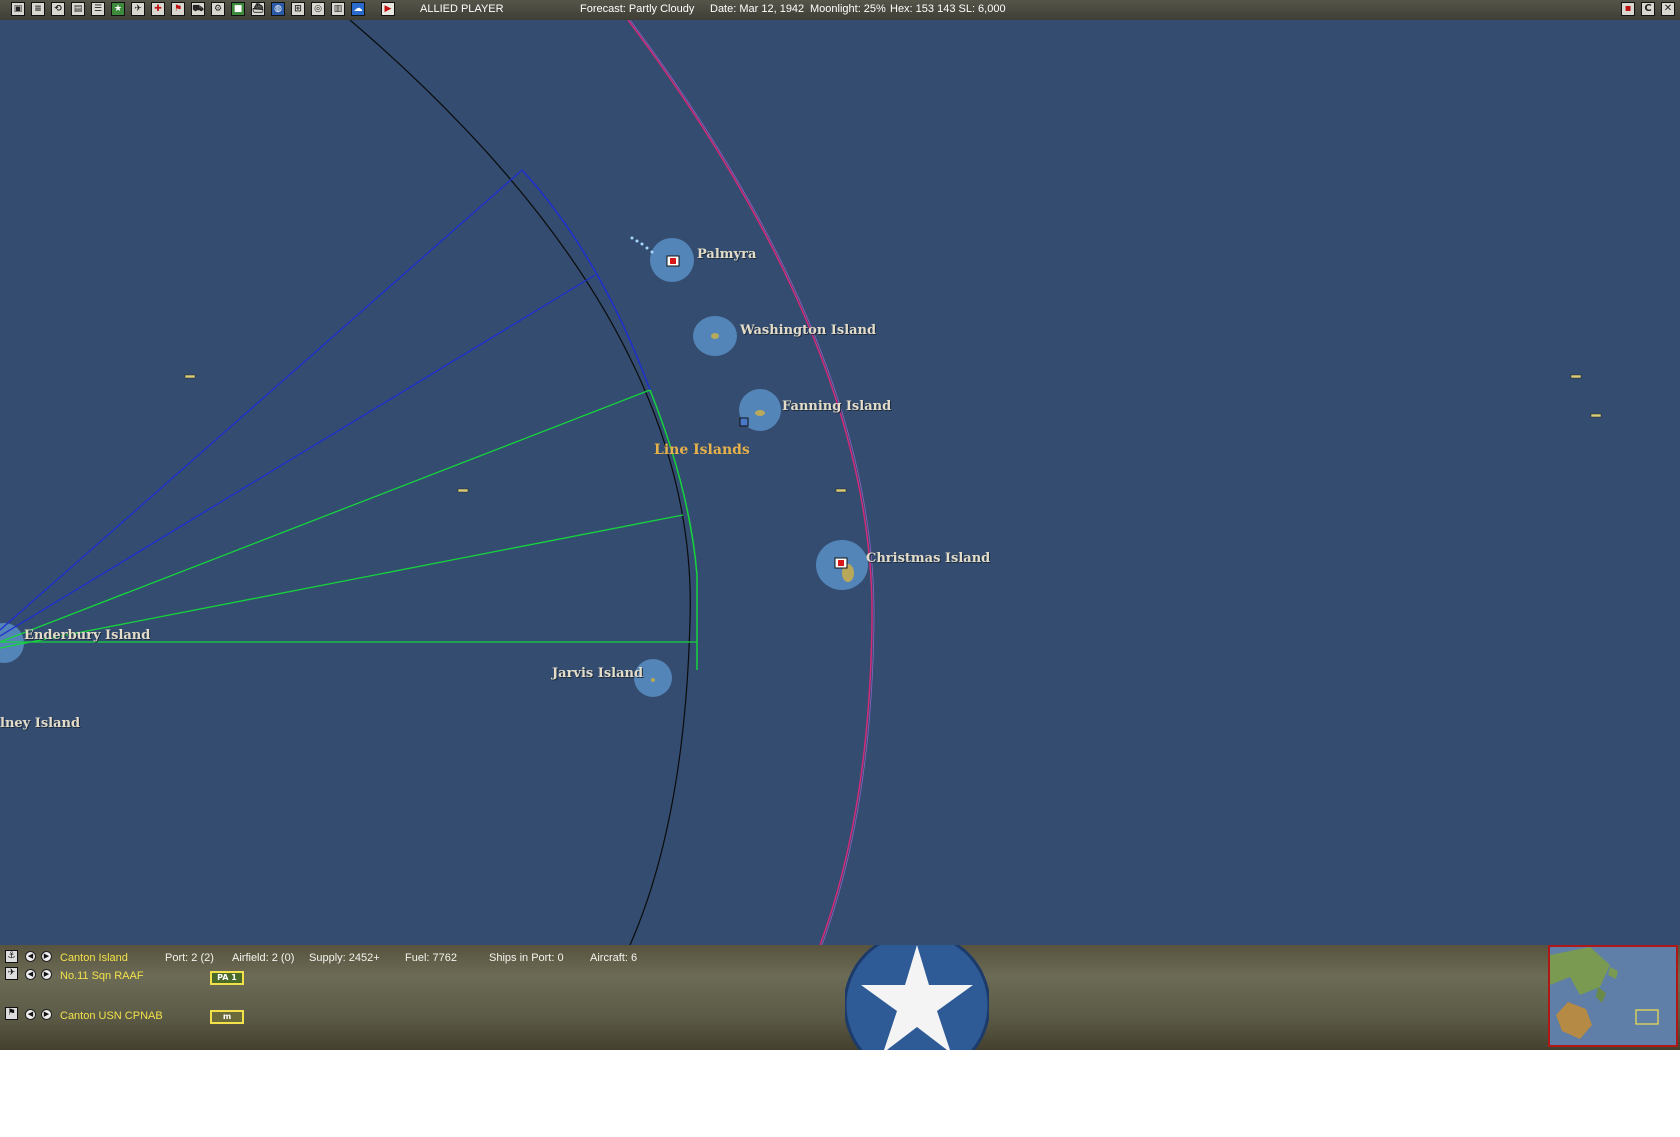 The width and height of the screenshot is (1680, 1137). What do you see at coordinates (338, 9) in the screenshot?
I see `chart-icon: ▥` at bounding box center [338, 9].